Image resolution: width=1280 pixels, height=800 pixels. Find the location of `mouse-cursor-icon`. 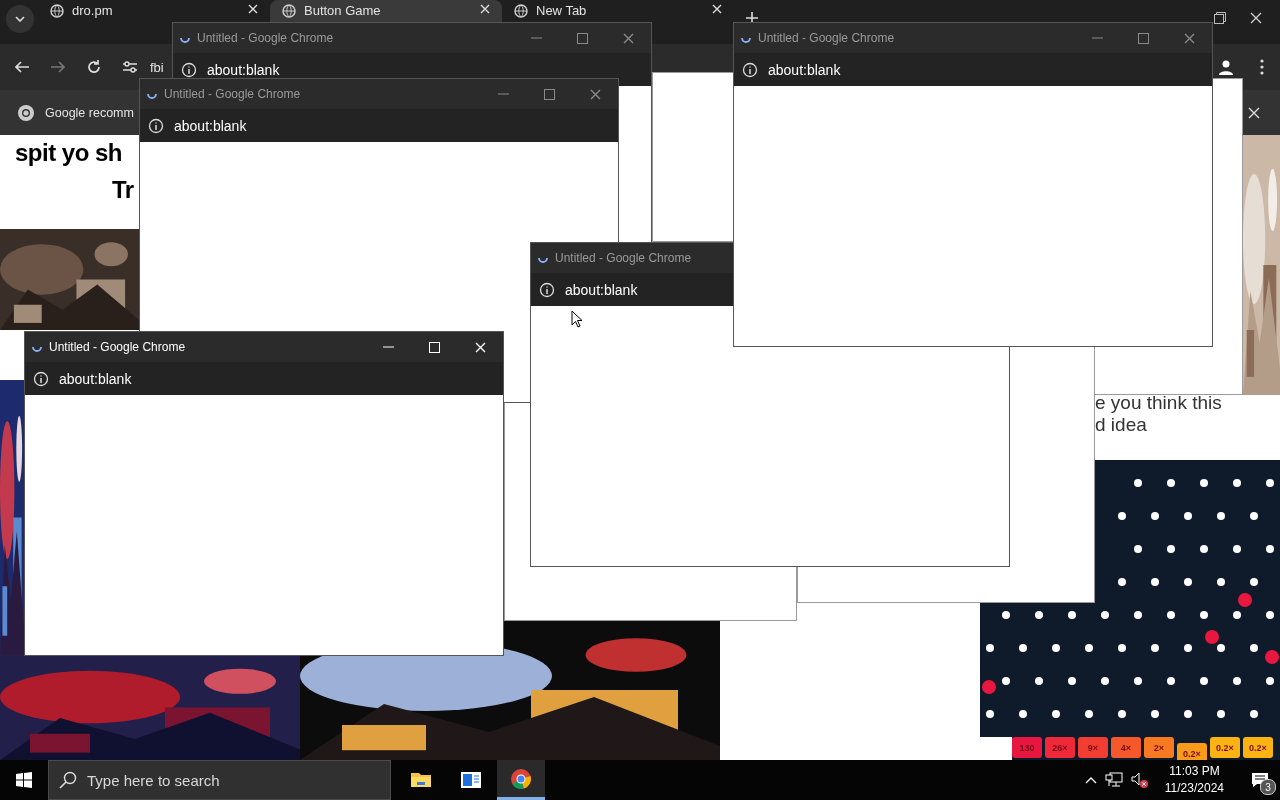

mouse-cursor-icon is located at coordinates (577, 319).